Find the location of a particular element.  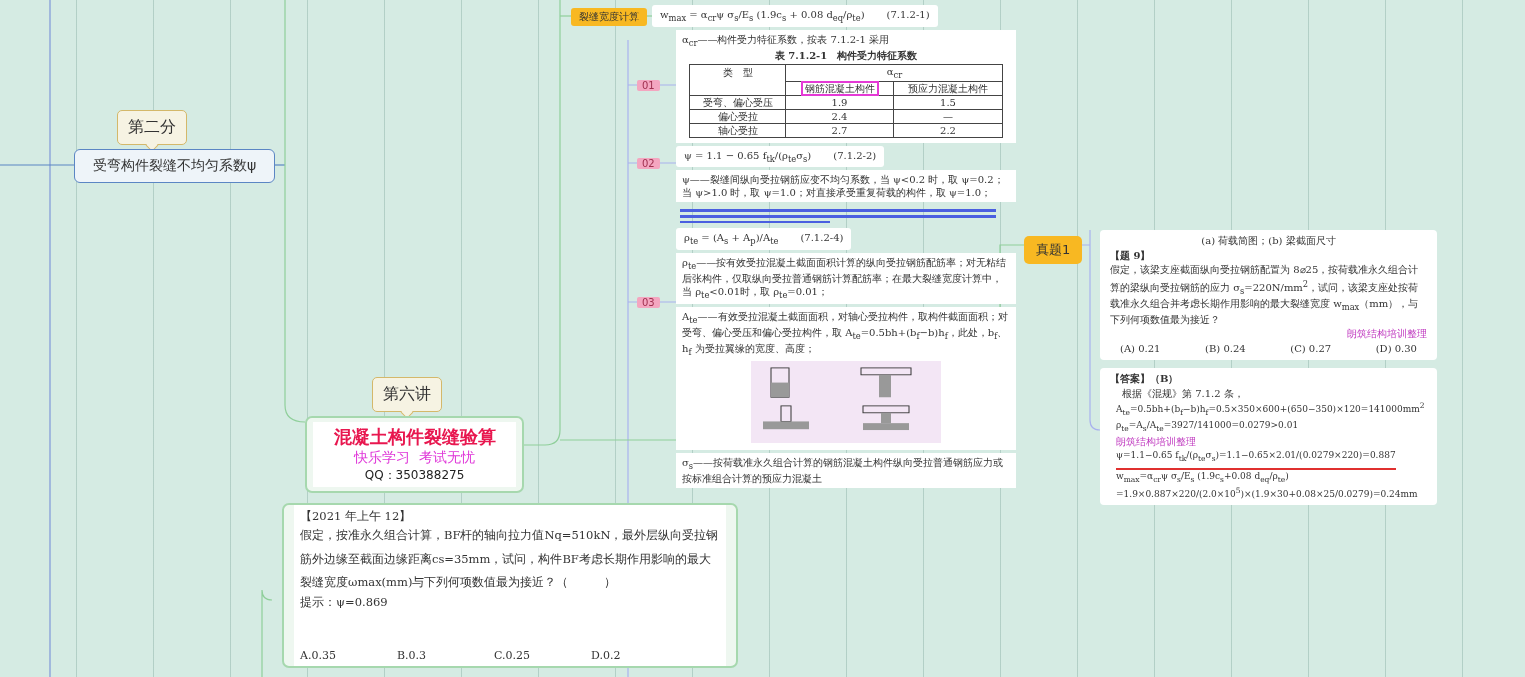

topic-node: 受弯构件裂缝不均匀系数ψ is located at coordinates (175, 166).